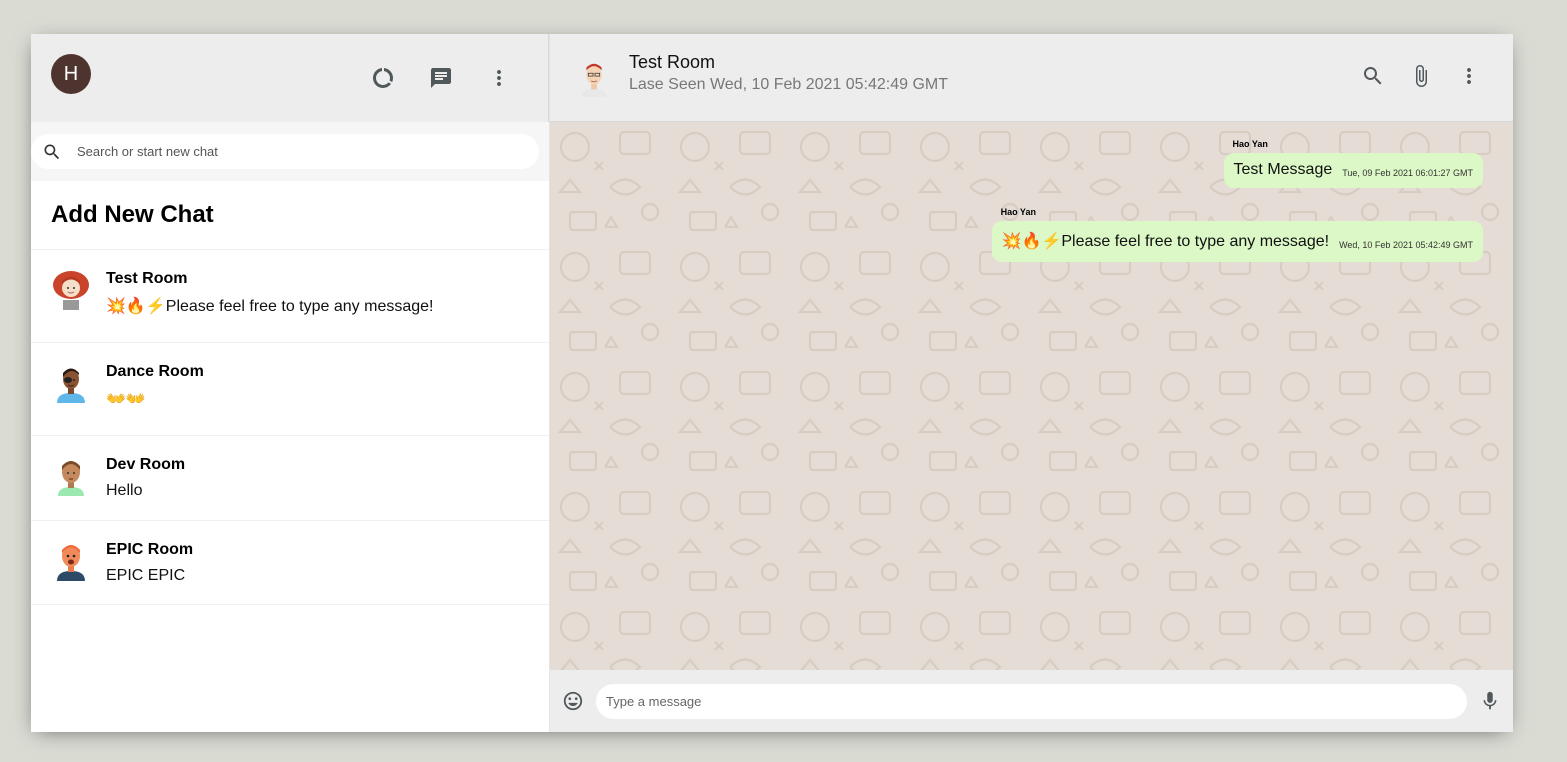  I want to click on add-new-chat-label: Add New Chat, so click(132, 214).